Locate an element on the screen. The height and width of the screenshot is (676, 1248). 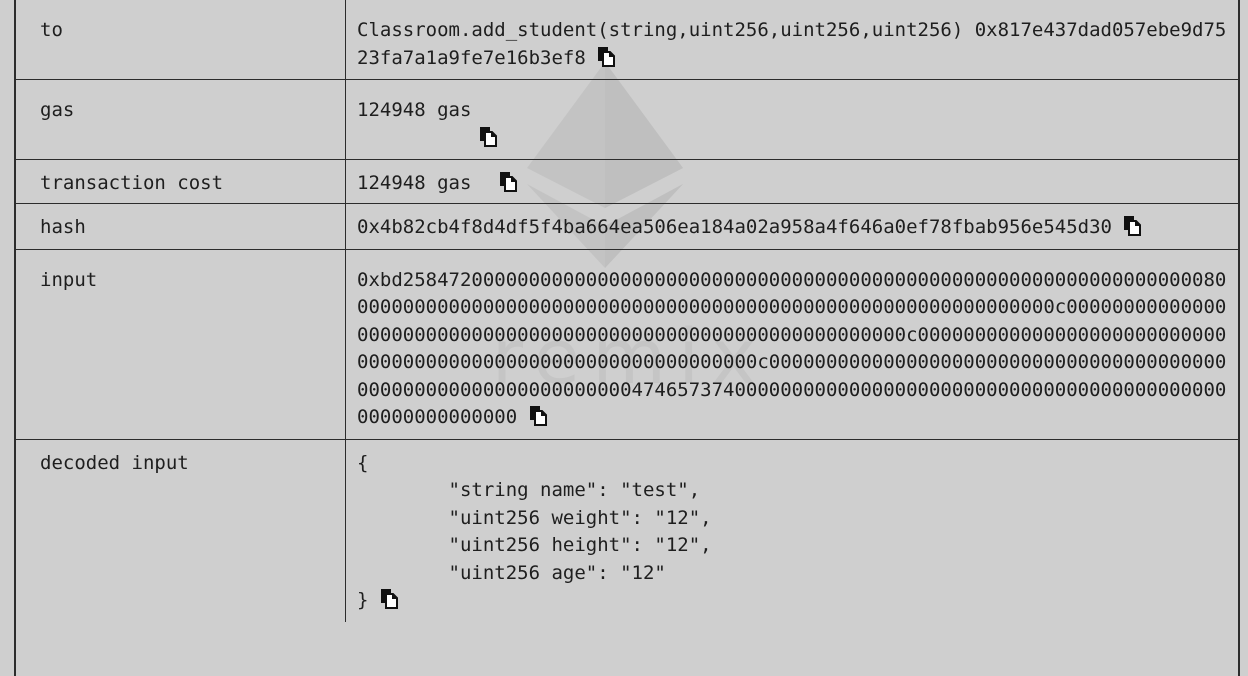
row-label: to is located at coordinates (180, 40).